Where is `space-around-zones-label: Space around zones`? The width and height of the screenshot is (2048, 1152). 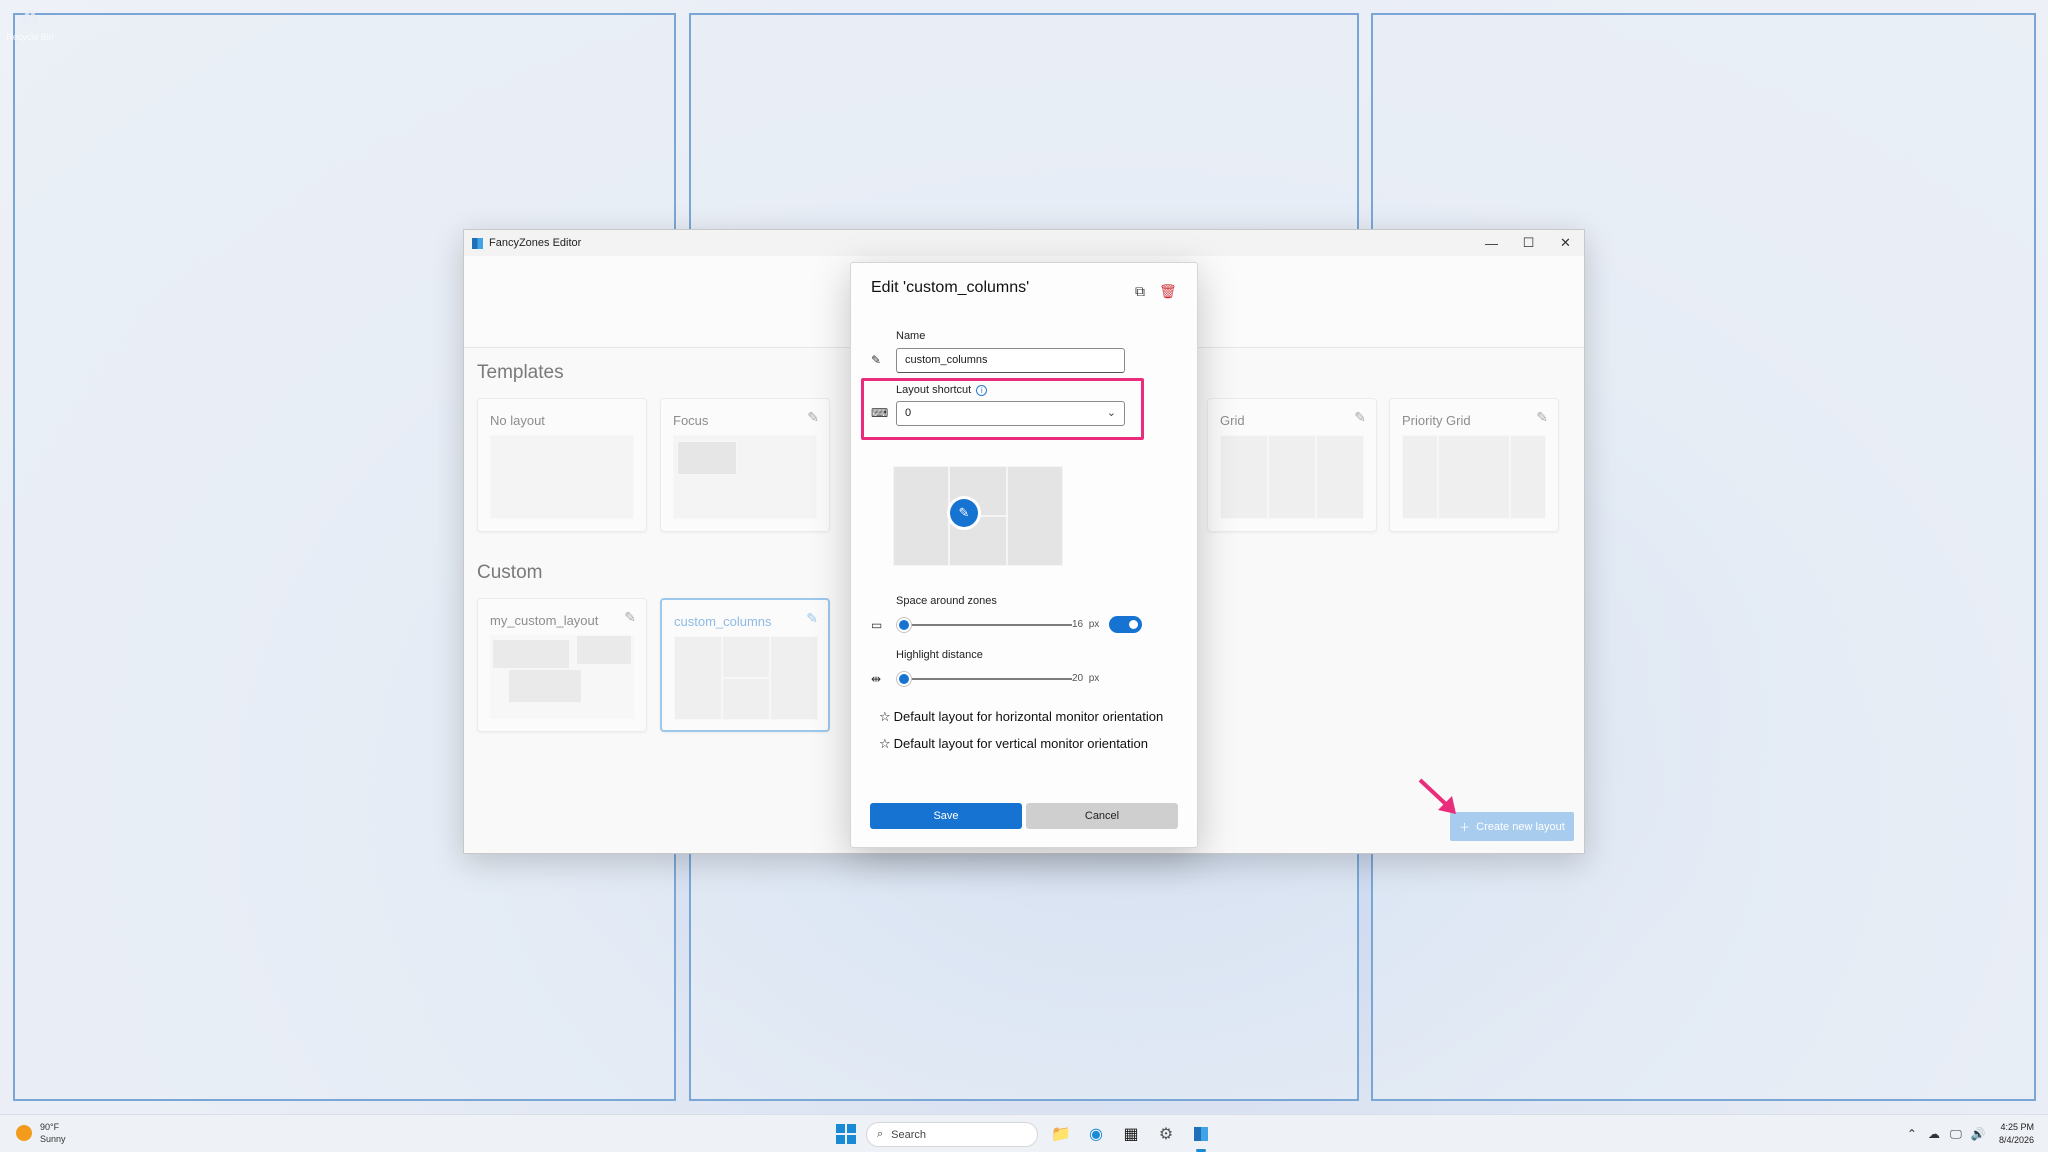 space-around-zones-label: Space around zones is located at coordinates (946, 601).